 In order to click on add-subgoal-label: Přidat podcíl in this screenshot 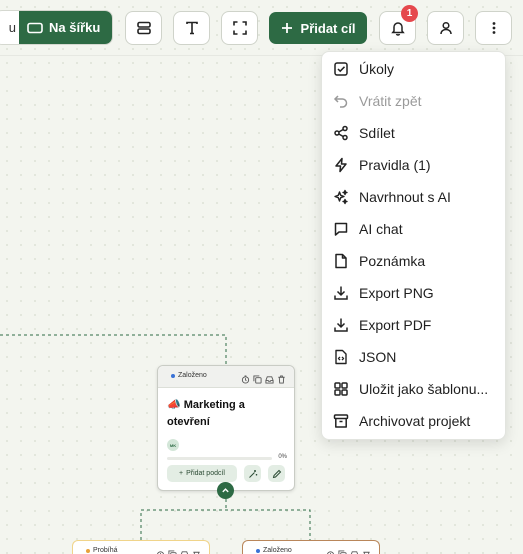, I will do `click(205, 473)`.